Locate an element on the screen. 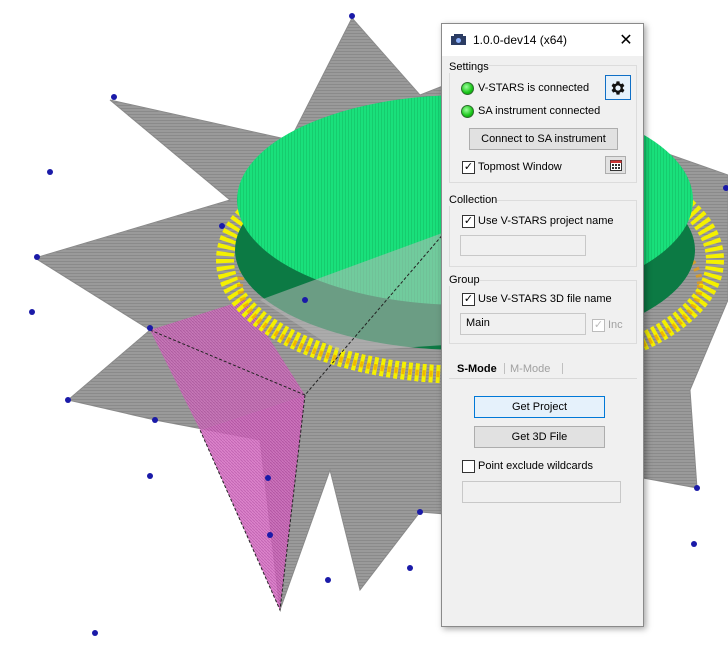 This screenshot has width=728, height=647. get-3d-file-button: Get 3D File is located at coordinates (539, 437).